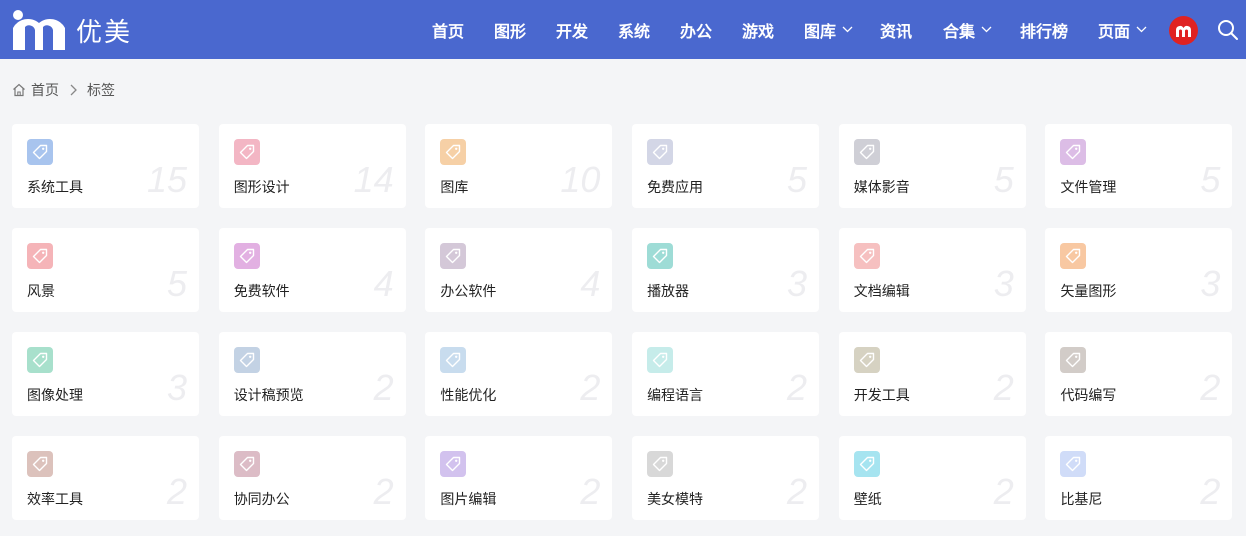 This screenshot has width=1246, height=536. What do you see at coordinates (373, 179) in the screenshot?
I see `tag-count: 14` at bounding box center [373, 179].